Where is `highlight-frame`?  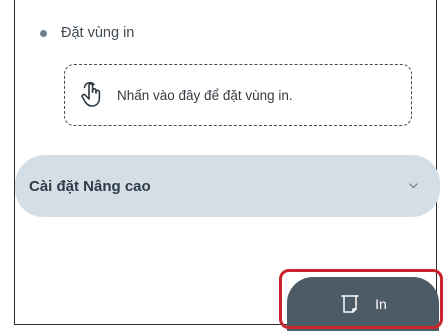 highlight-frame is located at coordinates (361, 299).